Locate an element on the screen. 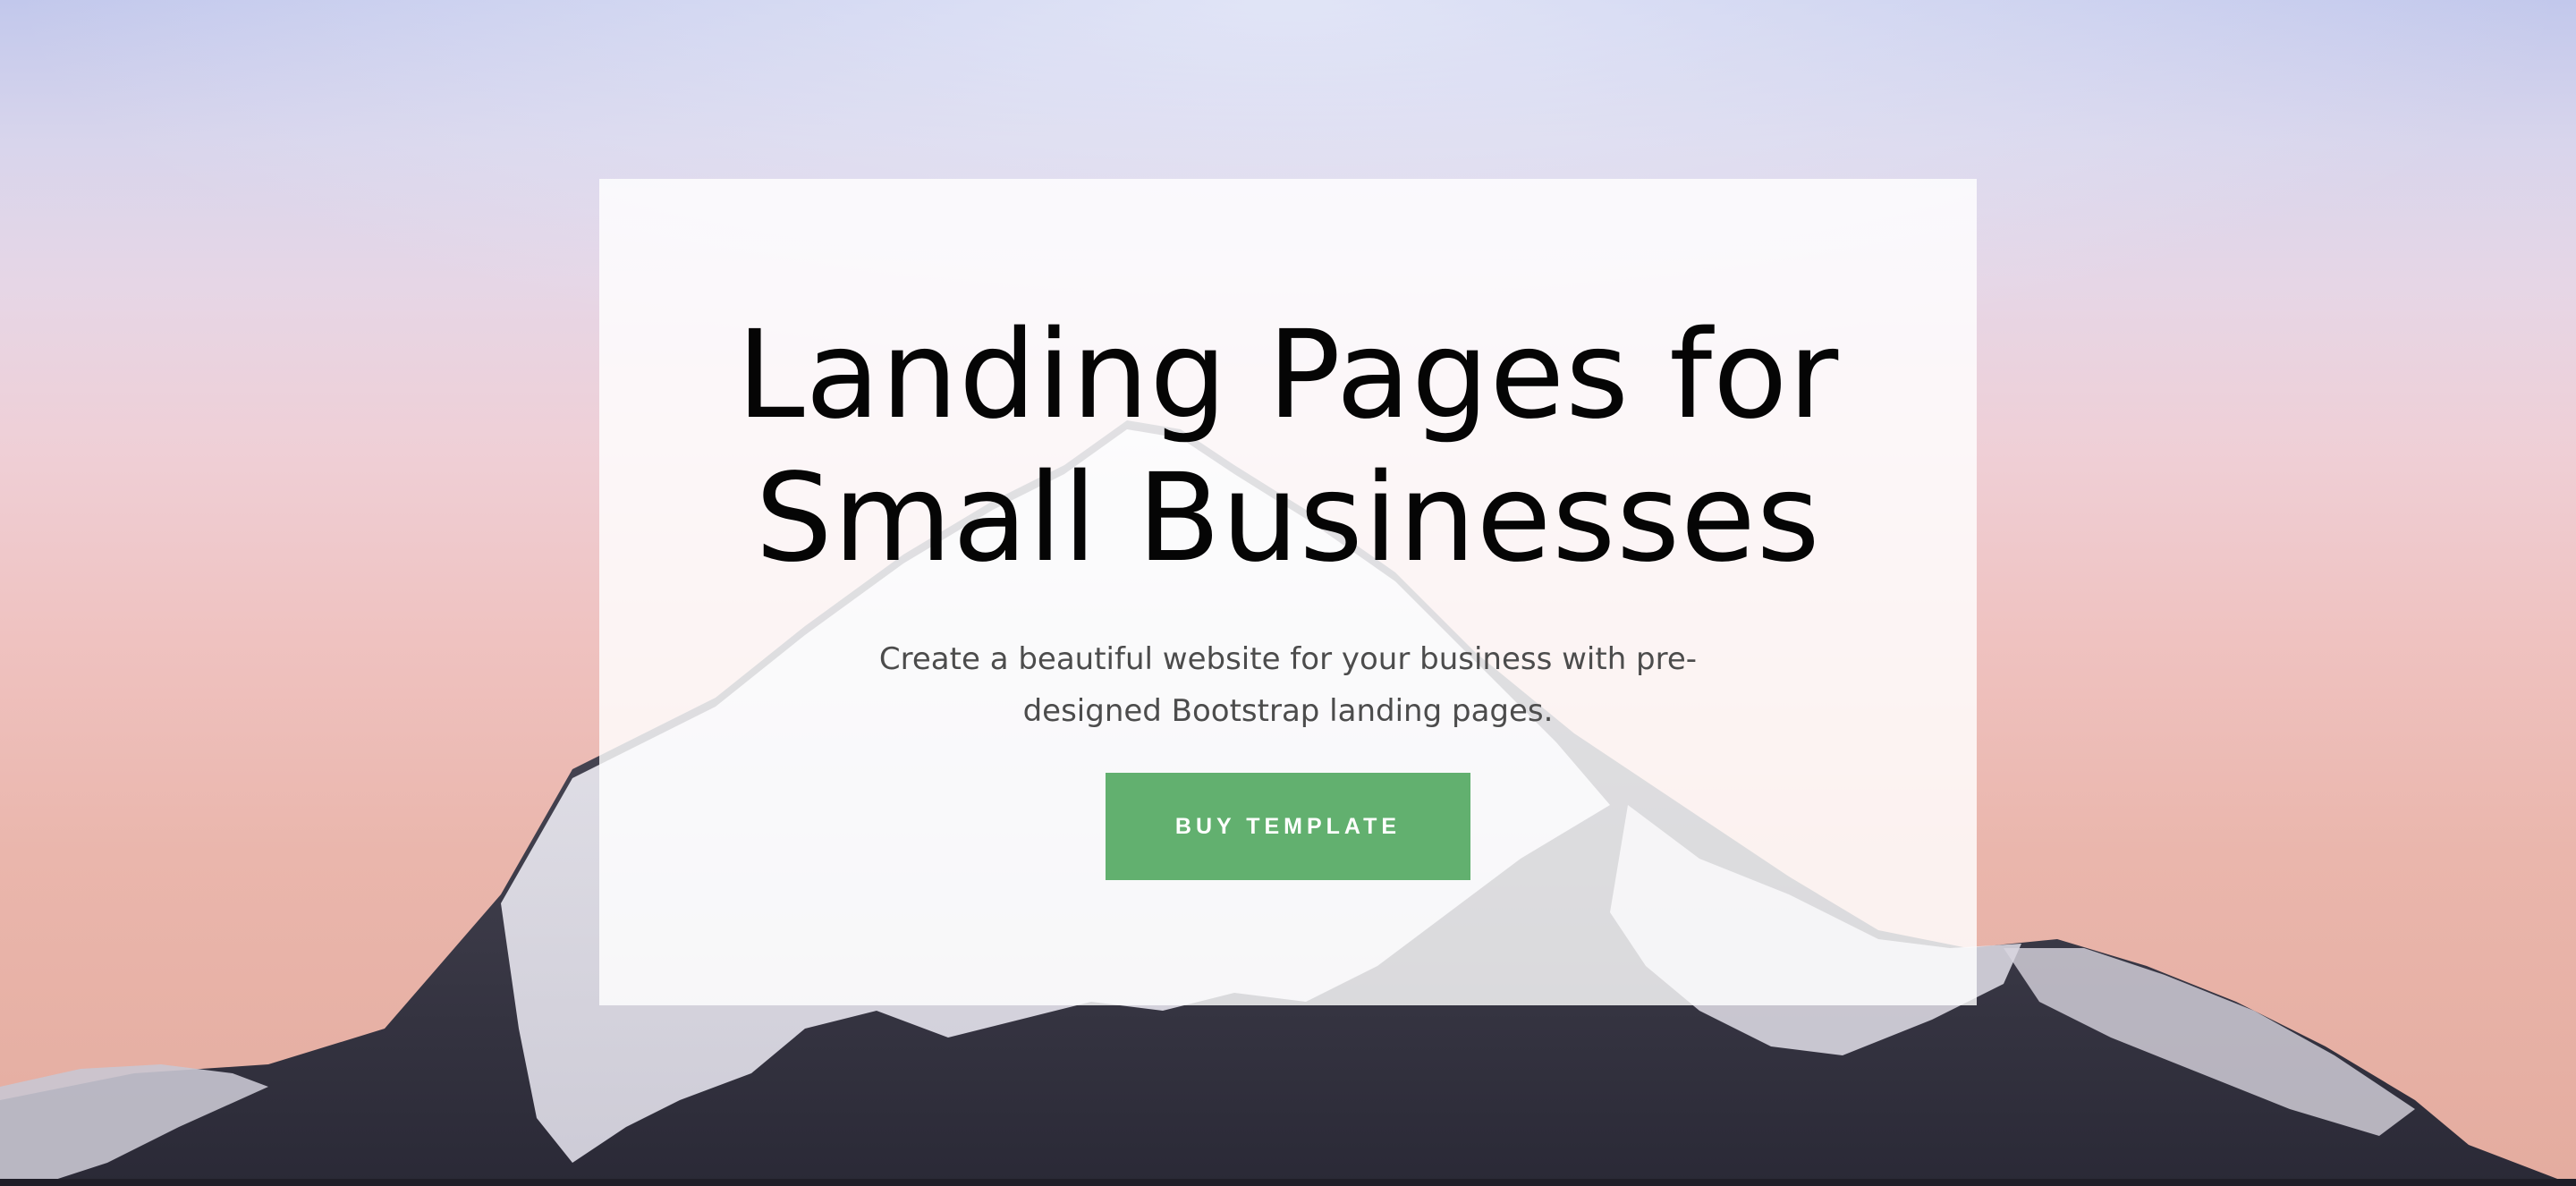 The image size is (2576, 1186). page-title: Landing Pages for Small Businesses is located at coordinates (1288, 447).